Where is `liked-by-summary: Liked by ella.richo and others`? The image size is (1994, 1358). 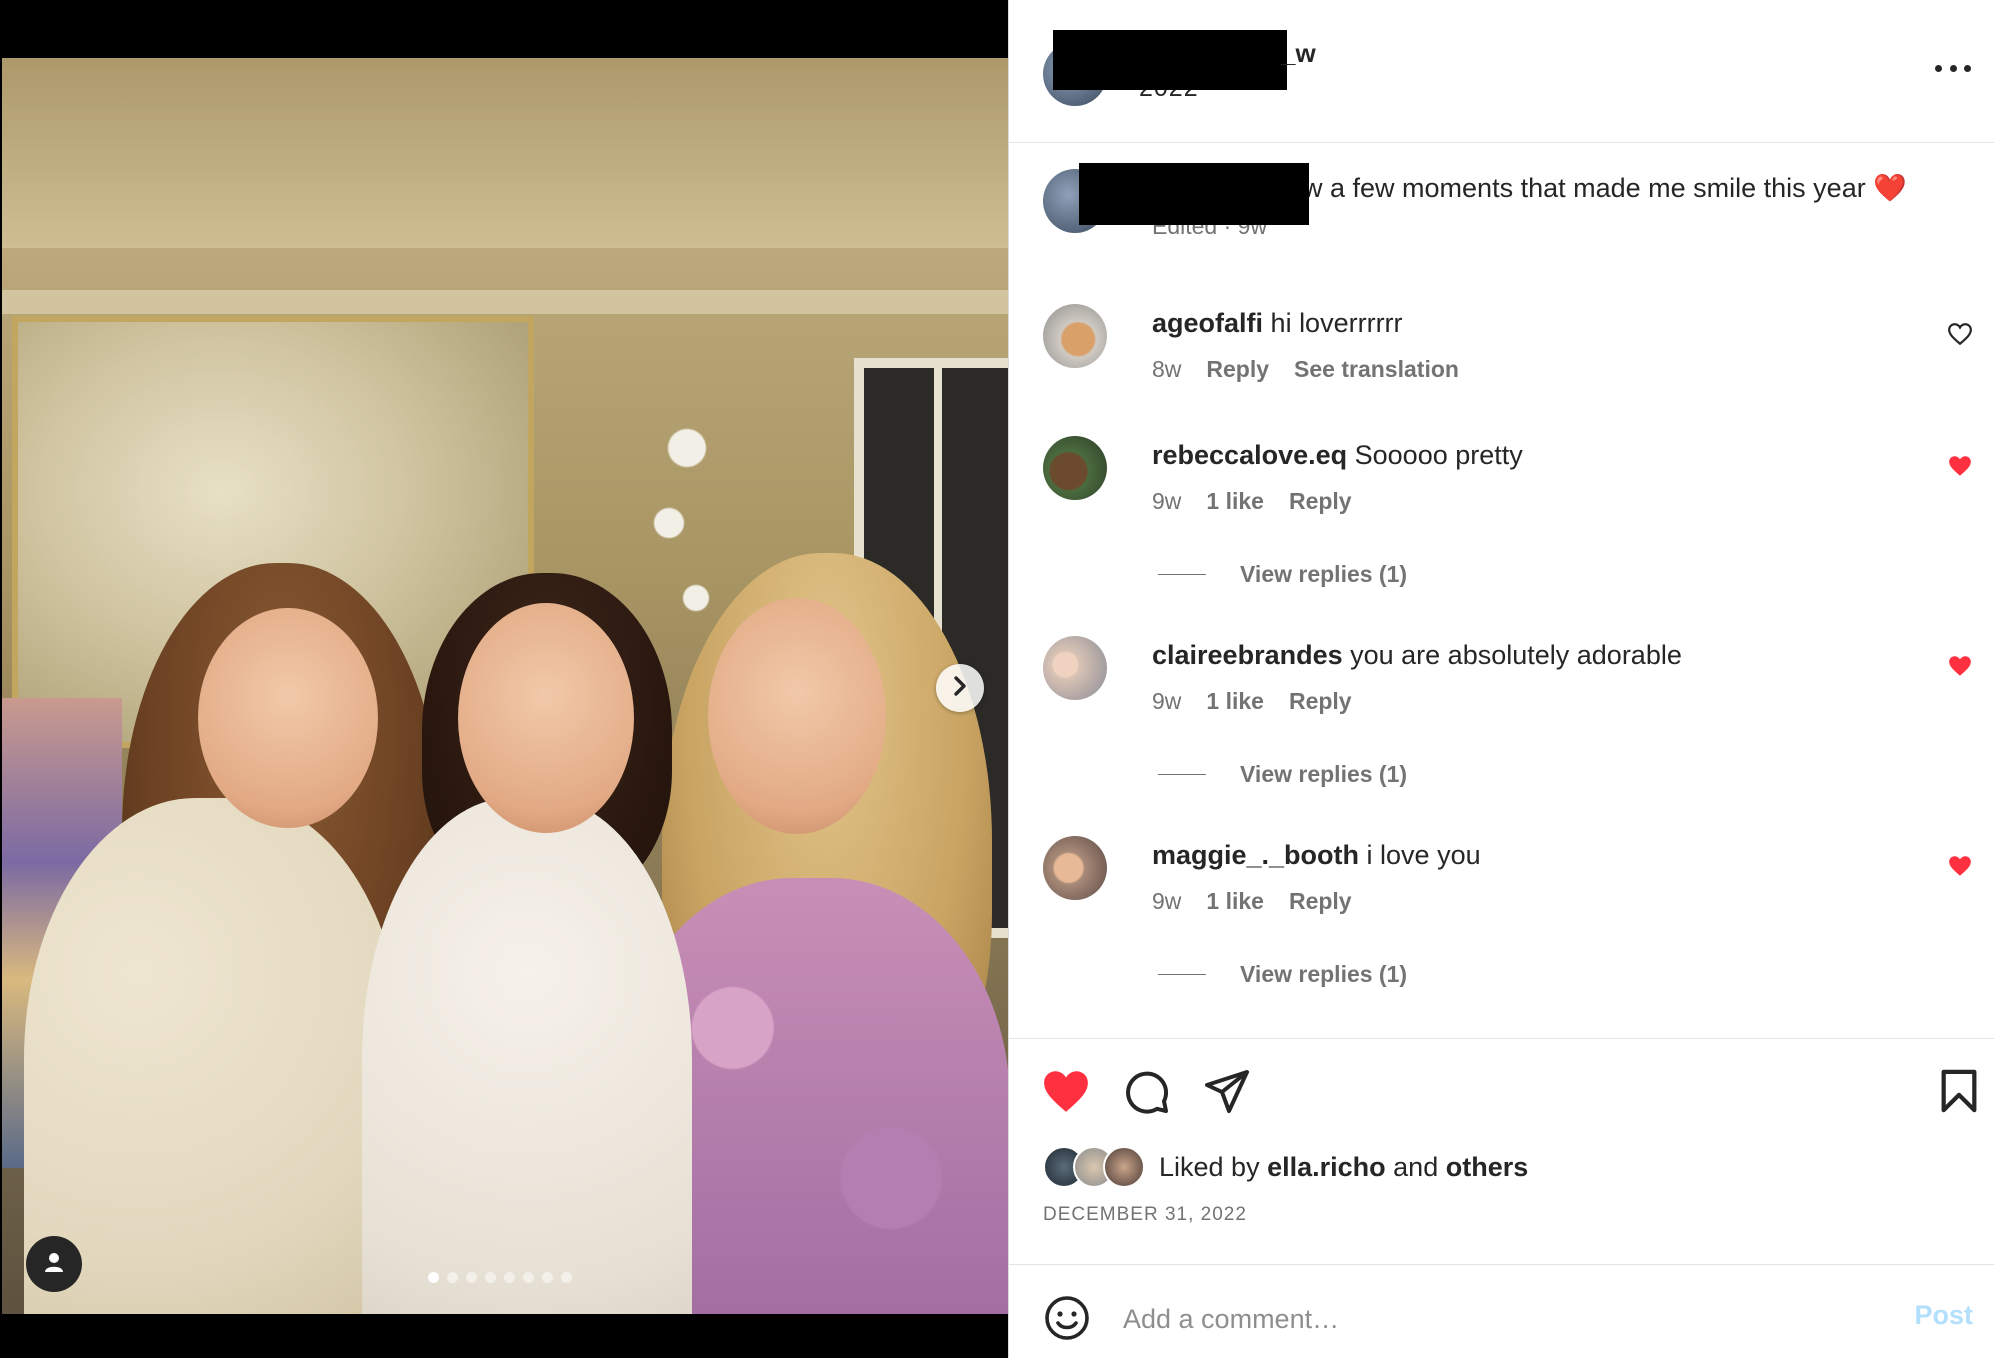
liked-by-summary: Liked by ella.richo and others is located at coordinates (1285, 1167).